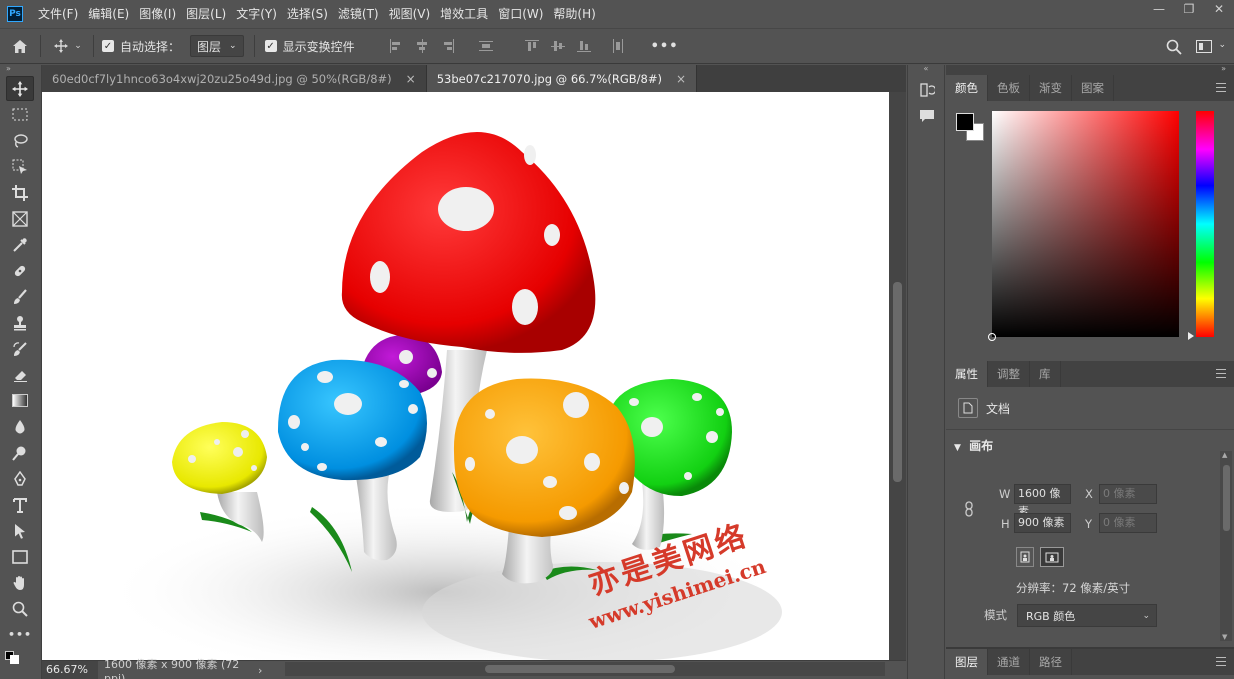  What do you see at coordinates (1051, 662) in the screenshot?
I see `tab-paths: 路径` at bounding box center [1051, 662].